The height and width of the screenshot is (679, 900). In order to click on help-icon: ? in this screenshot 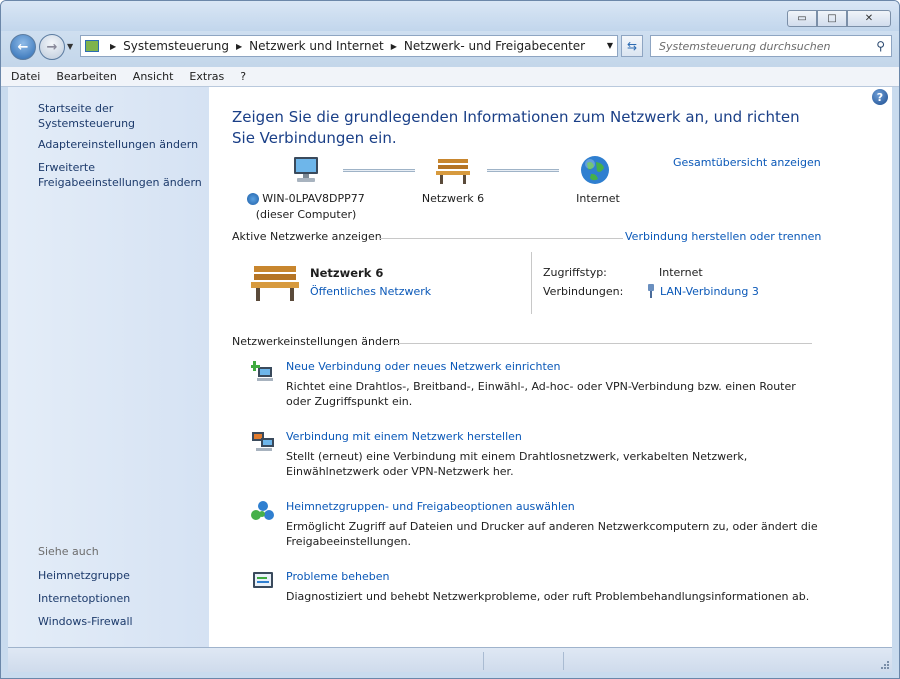, I will do `click(880, 97)`.